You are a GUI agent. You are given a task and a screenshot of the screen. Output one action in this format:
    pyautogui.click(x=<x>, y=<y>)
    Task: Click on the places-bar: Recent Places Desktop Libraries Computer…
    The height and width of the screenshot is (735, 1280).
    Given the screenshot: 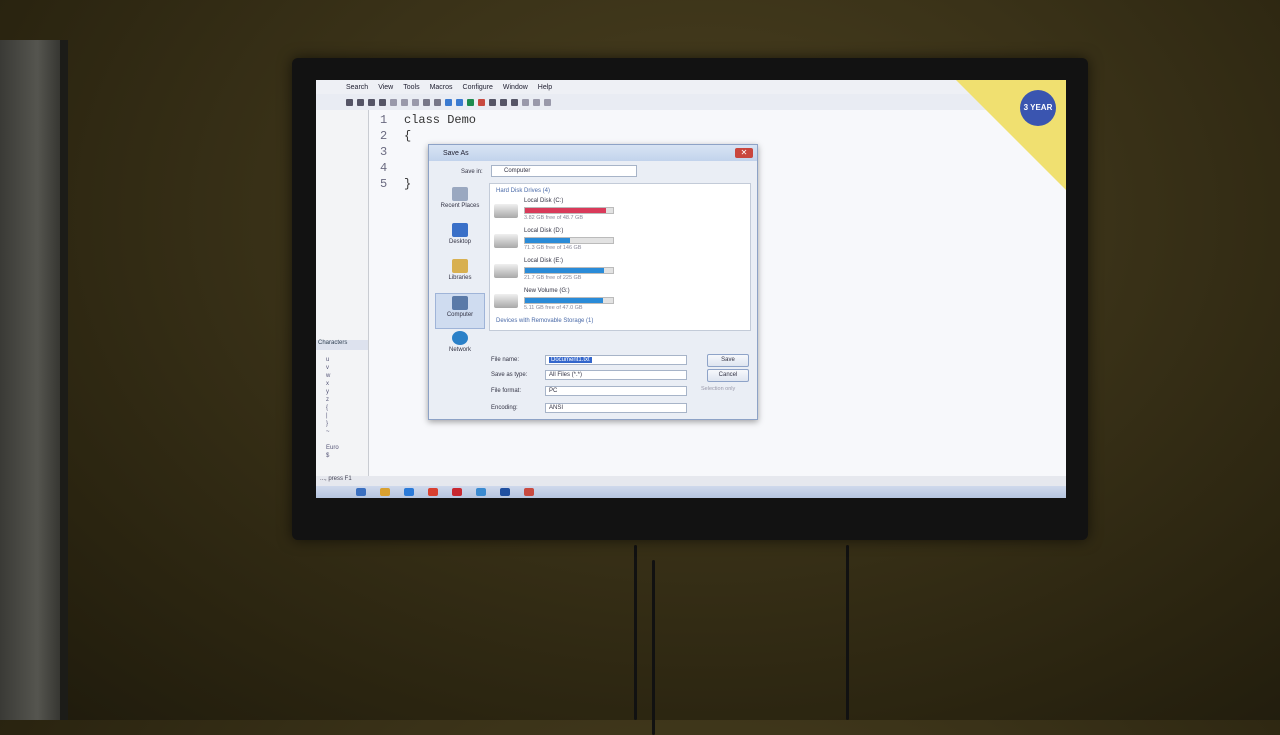 What is the action you would take?
    pyautogui.click(x=460, y=275)
    